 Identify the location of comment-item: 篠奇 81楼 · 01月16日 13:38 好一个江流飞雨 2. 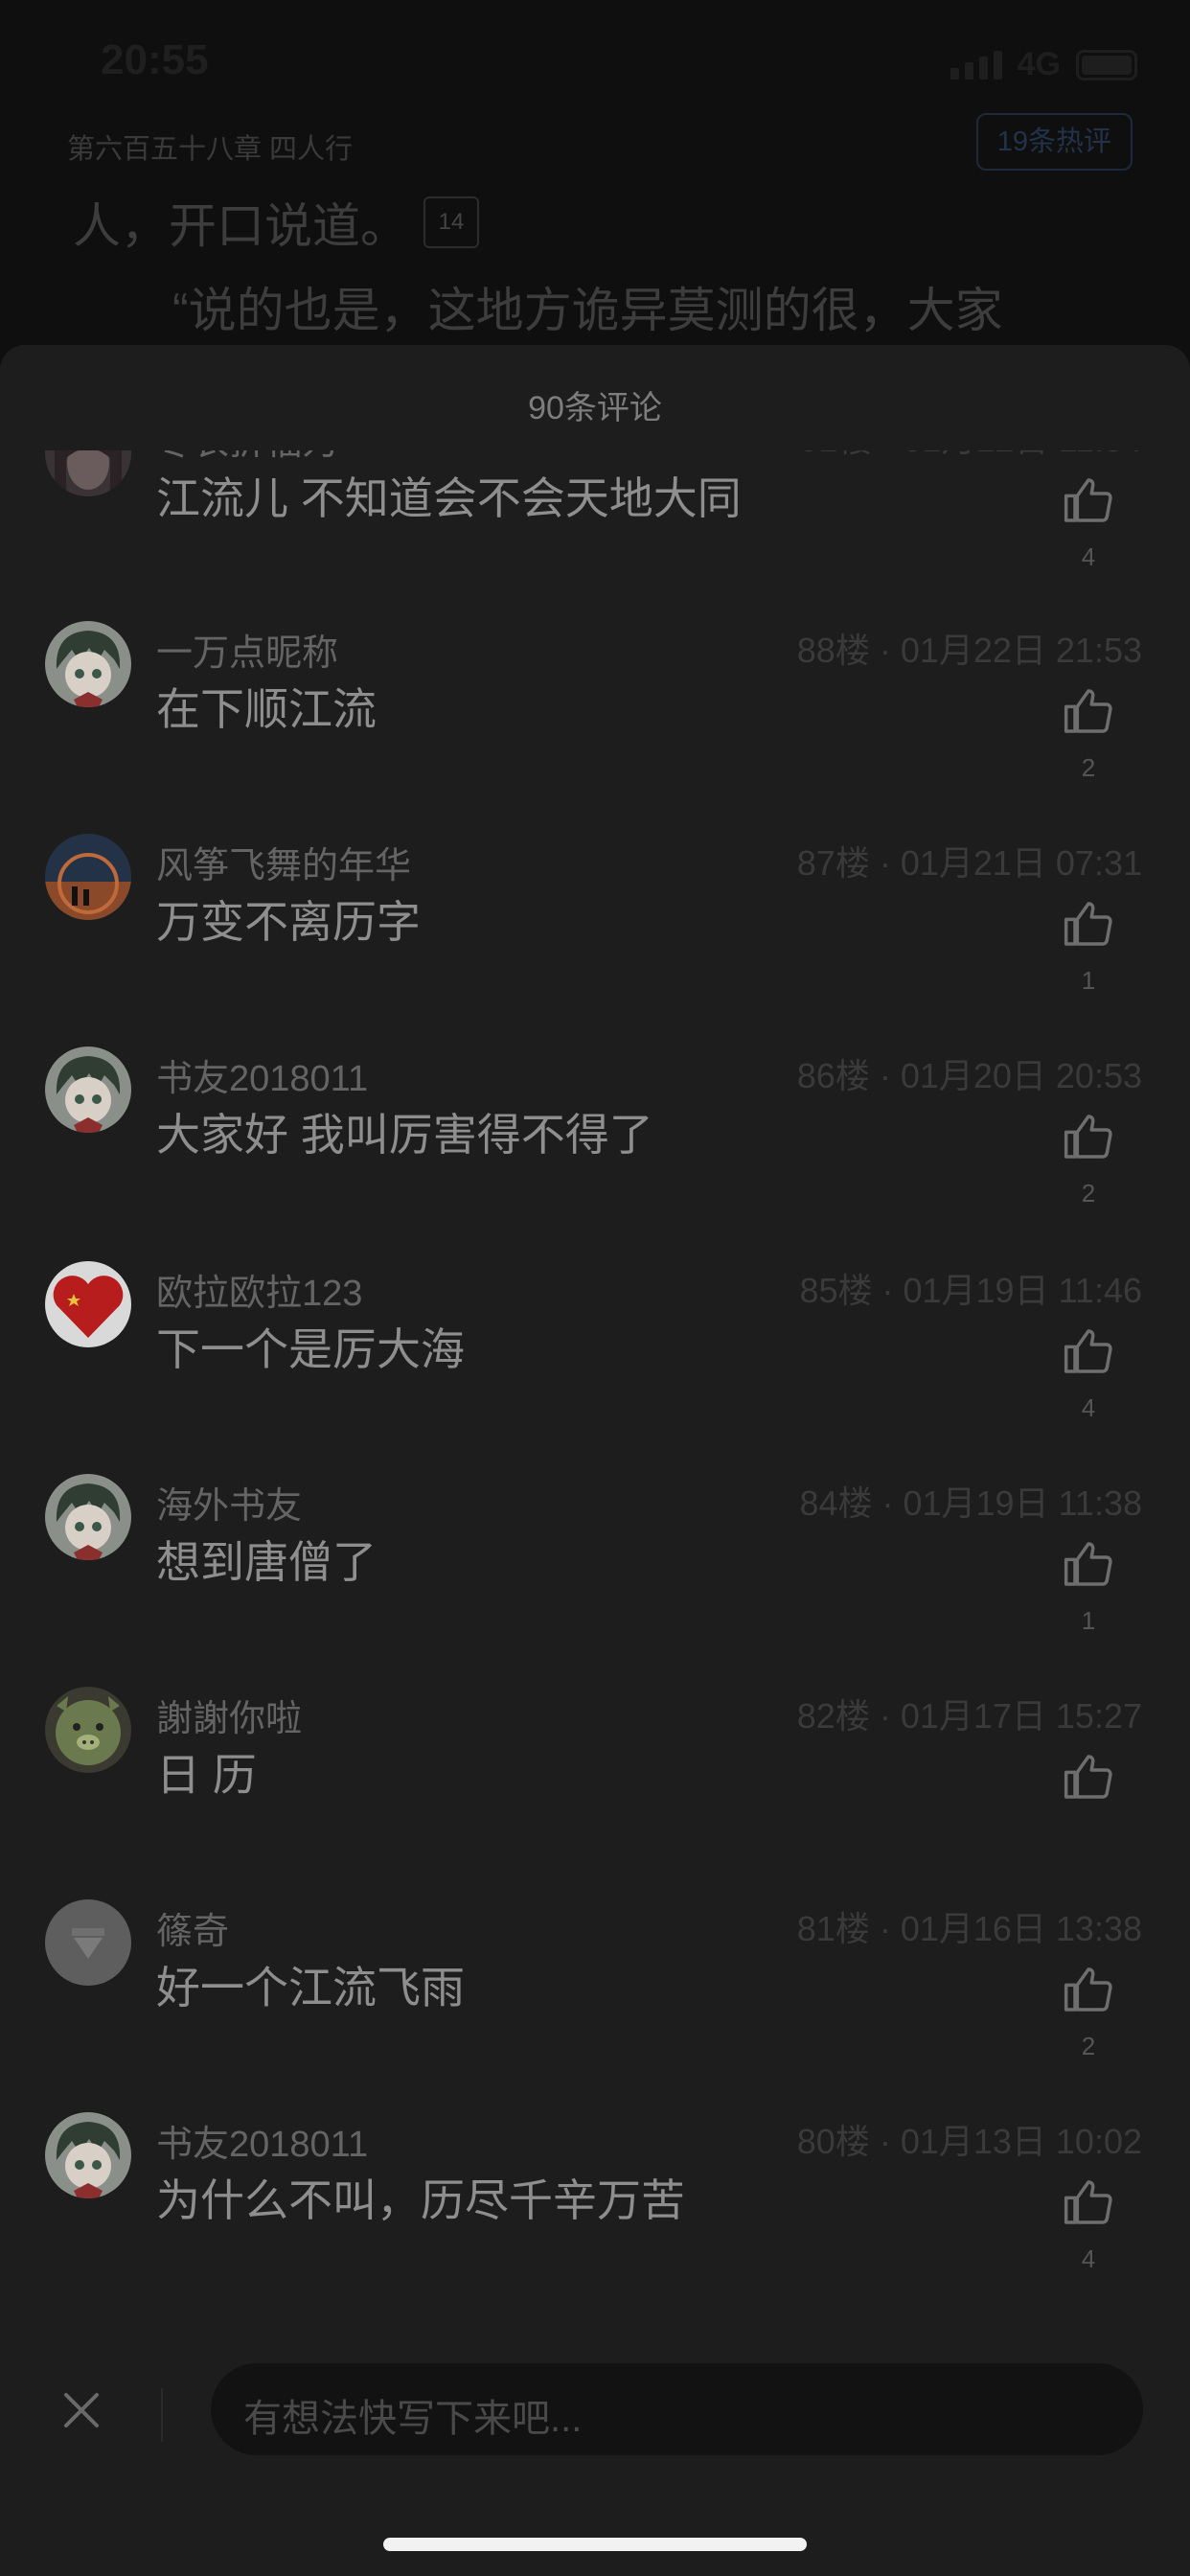
(595, 2005).